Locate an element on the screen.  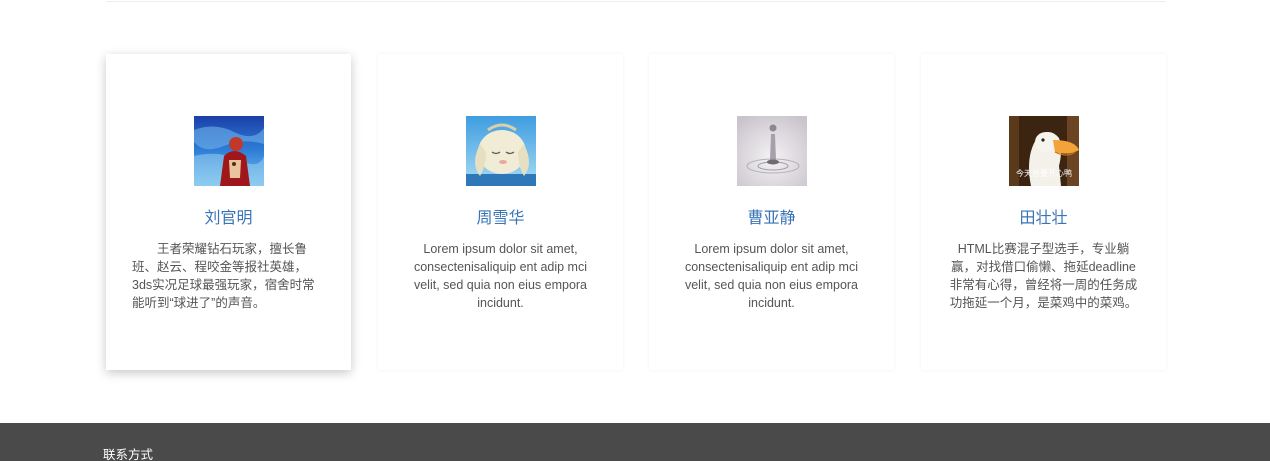
footer: 联系方式 is located at coordinates (635, 442).